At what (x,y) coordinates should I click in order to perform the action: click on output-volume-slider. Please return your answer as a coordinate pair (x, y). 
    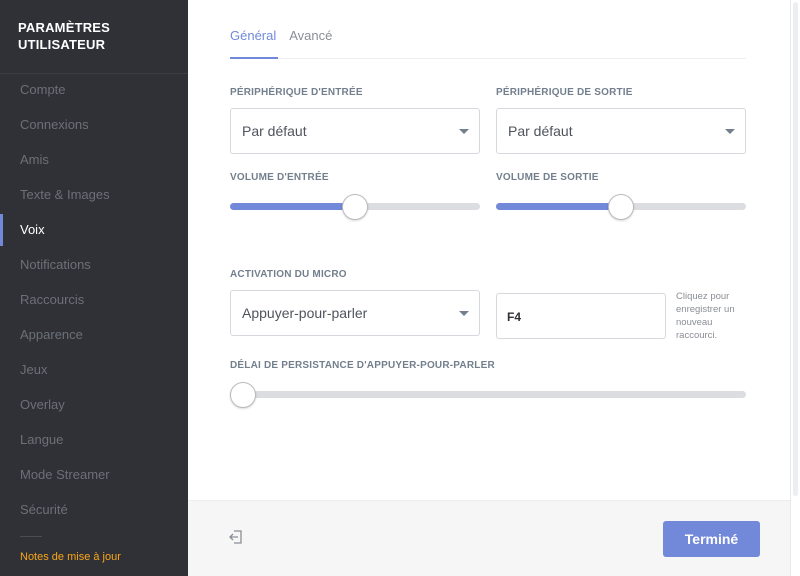
    Looking at the image, I should click on (621, 207).